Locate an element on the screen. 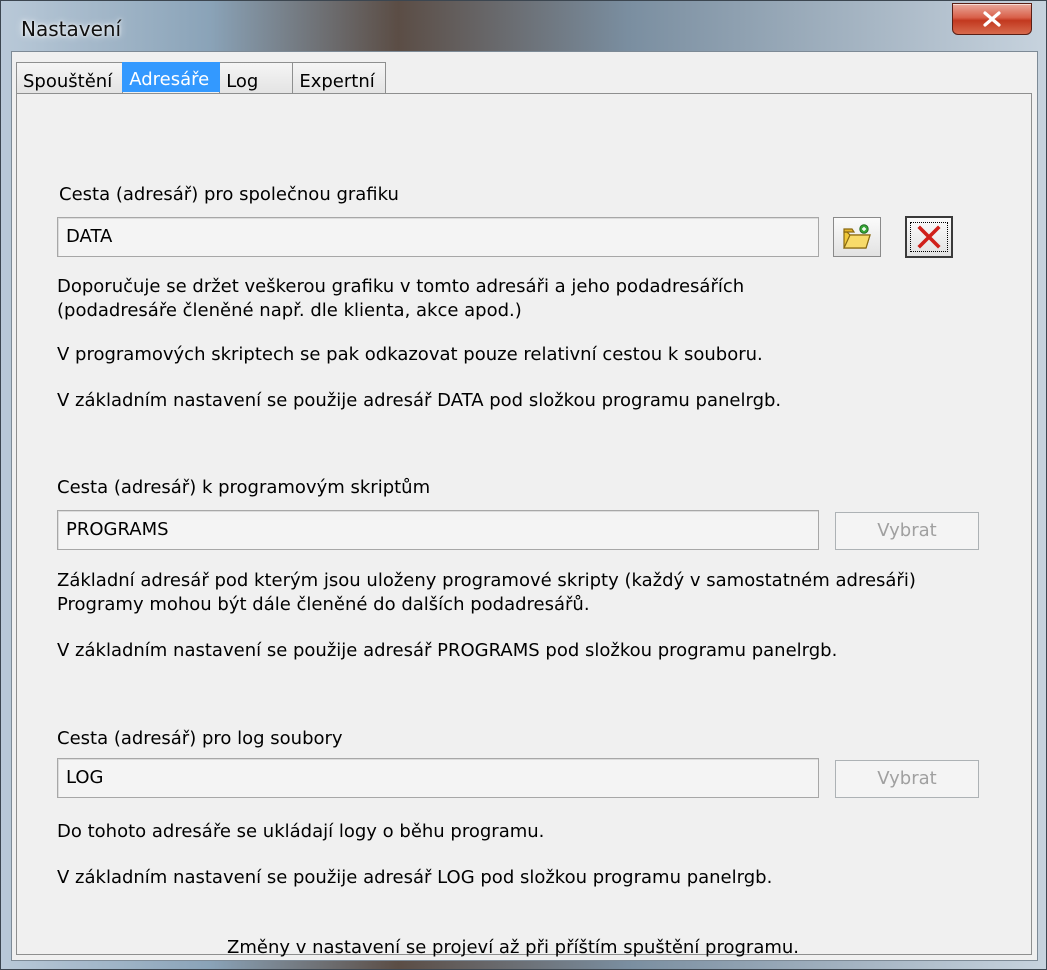 The height and width of the screenshot is (970, 1047). logs-path-field: LOG is located at coordinates (438, 778).